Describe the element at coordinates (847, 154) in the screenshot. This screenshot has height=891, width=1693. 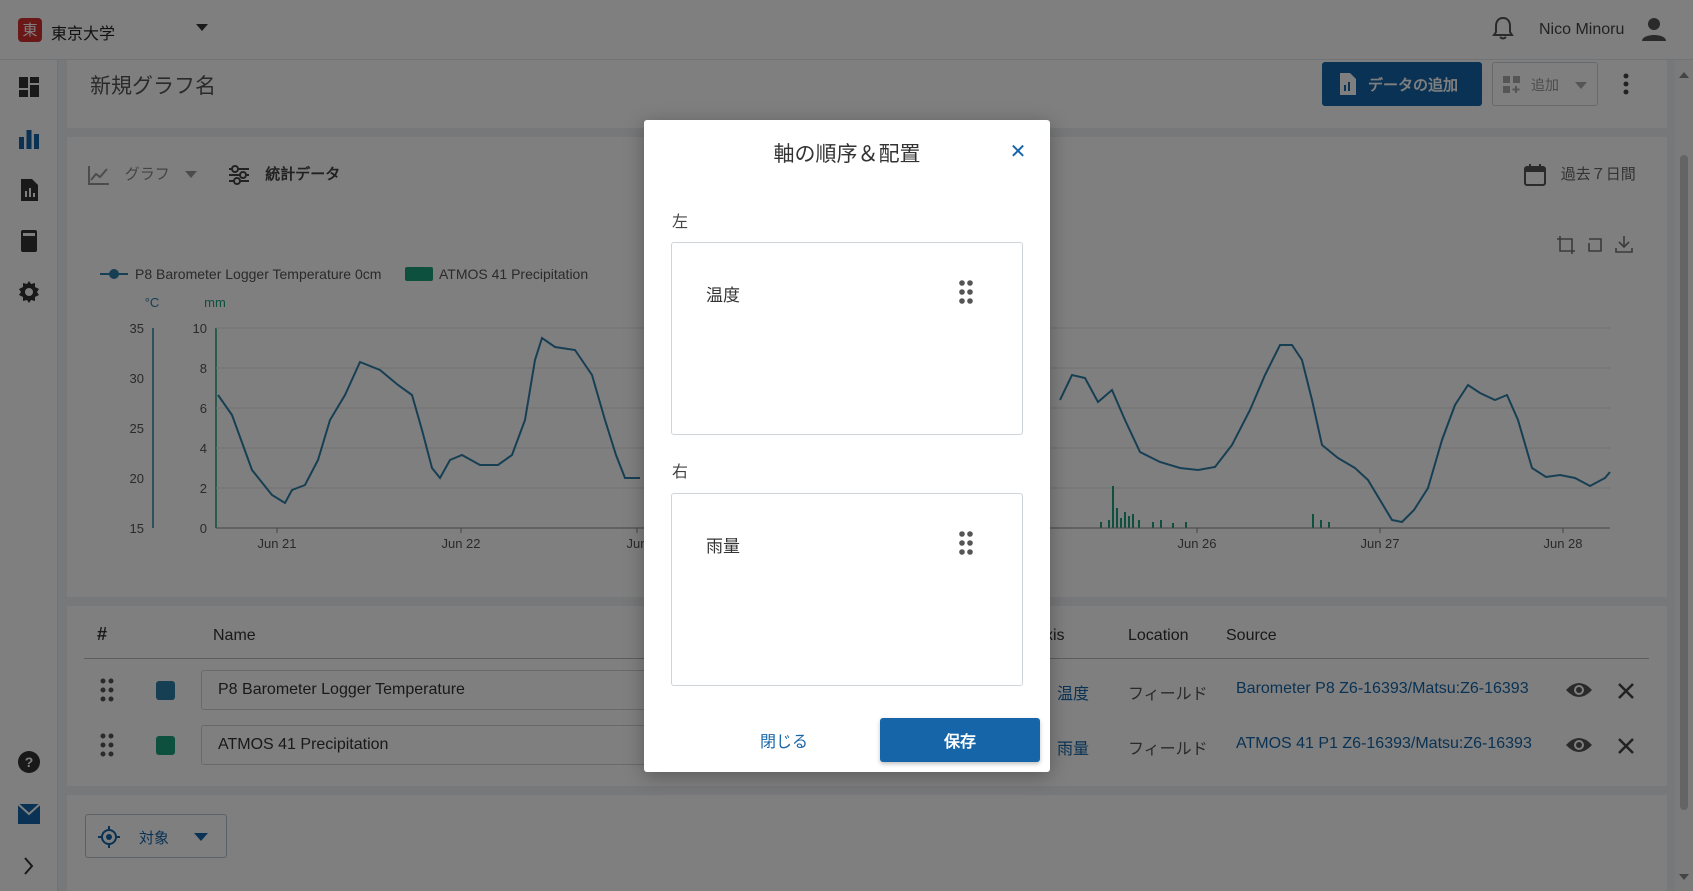
I see `dialog-title: 軸の順序＆配置` at that location.